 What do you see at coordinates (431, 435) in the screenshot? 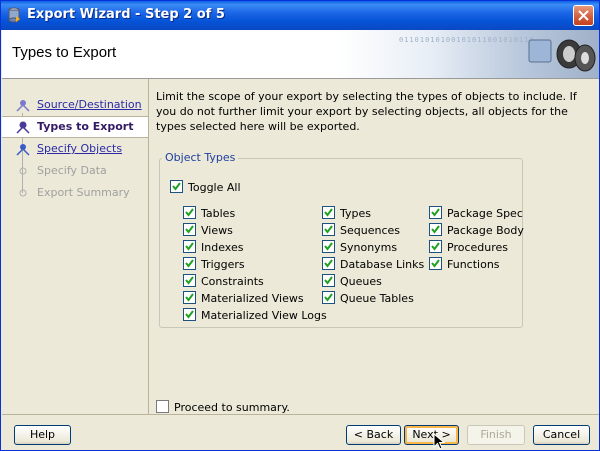
I see `next-button: Next >` at bounding box center [431, 435].